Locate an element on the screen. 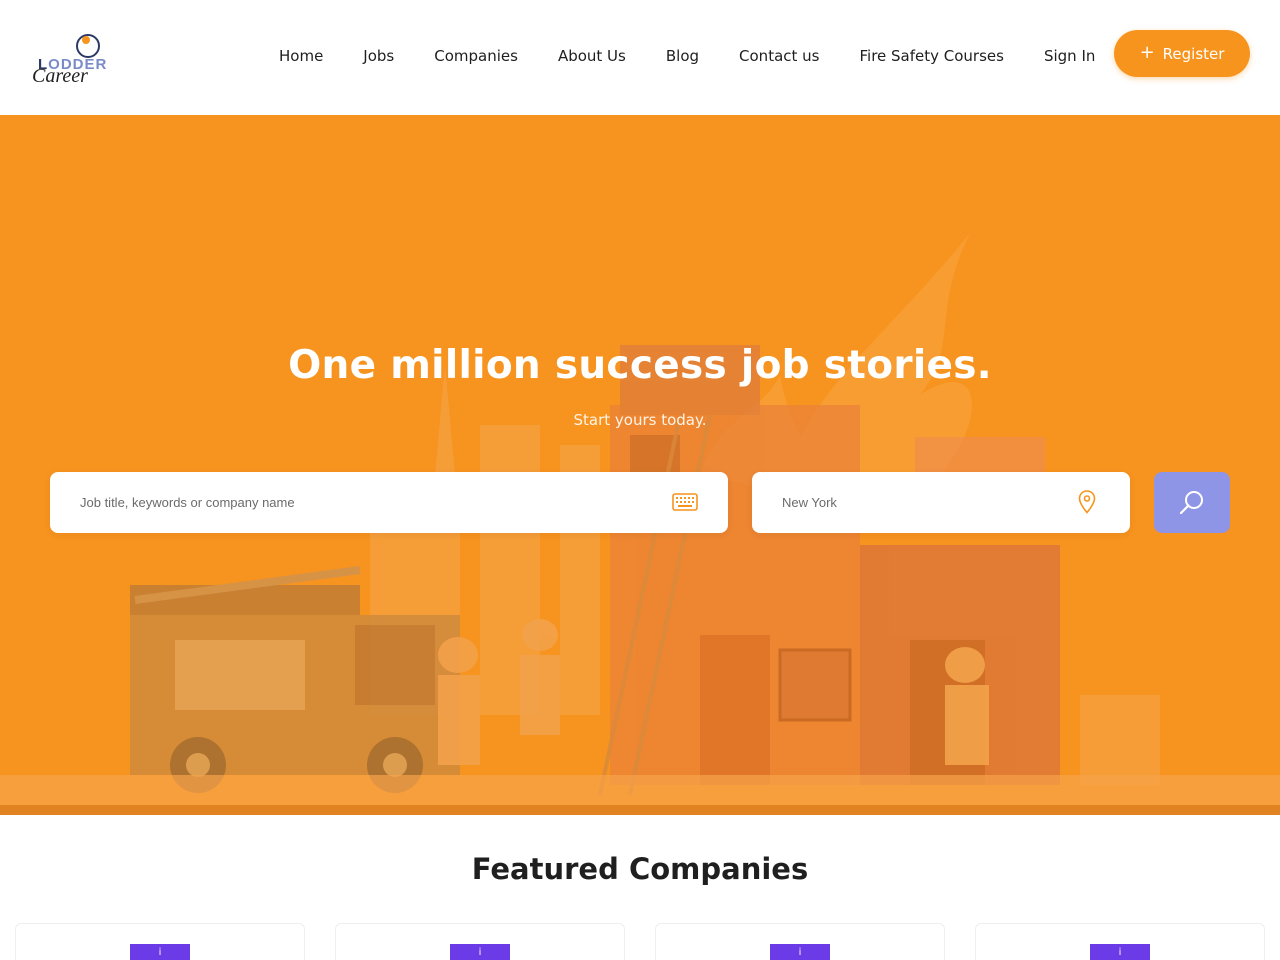 This screenshot has height=960, width=1280. search-icon is located at coordinates (1191, 502).